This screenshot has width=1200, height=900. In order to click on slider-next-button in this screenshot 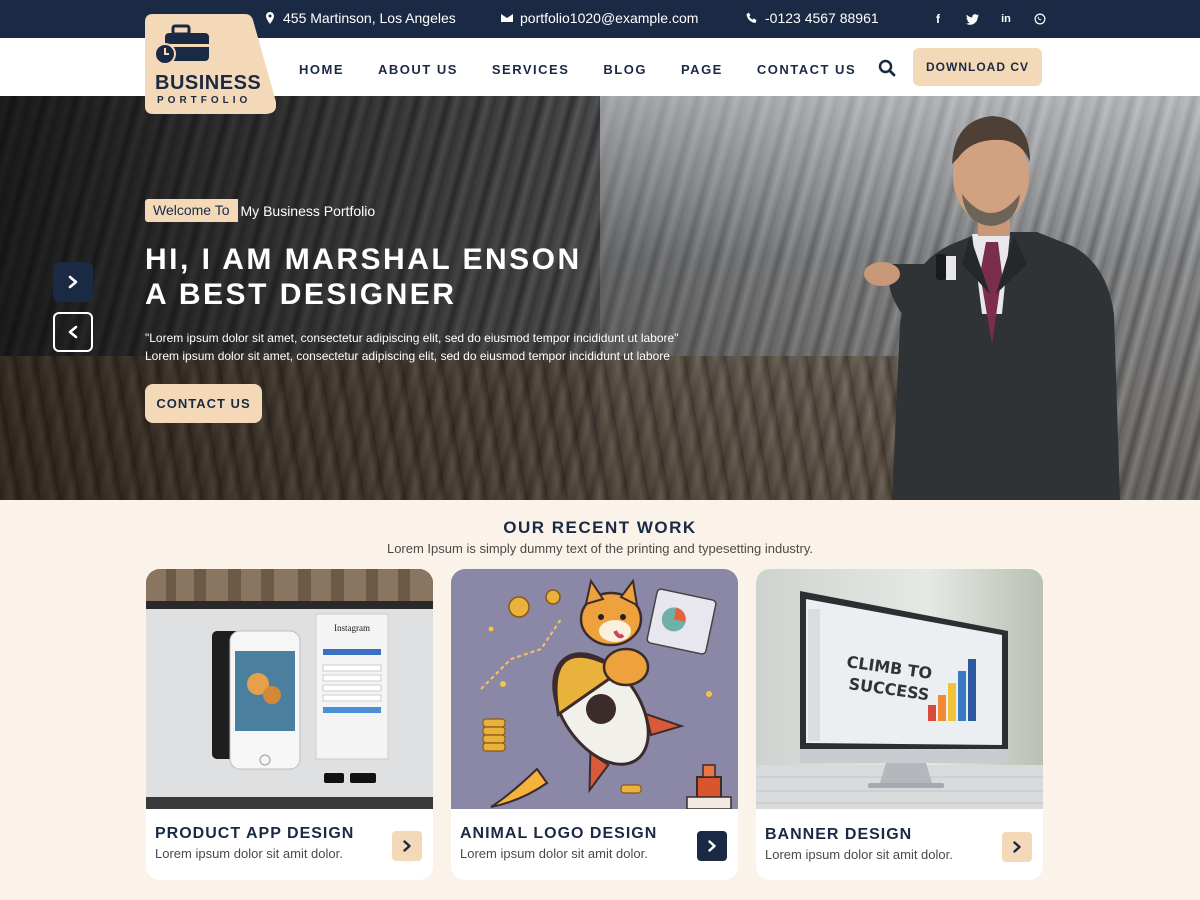, I will do `click(73, 282)`.